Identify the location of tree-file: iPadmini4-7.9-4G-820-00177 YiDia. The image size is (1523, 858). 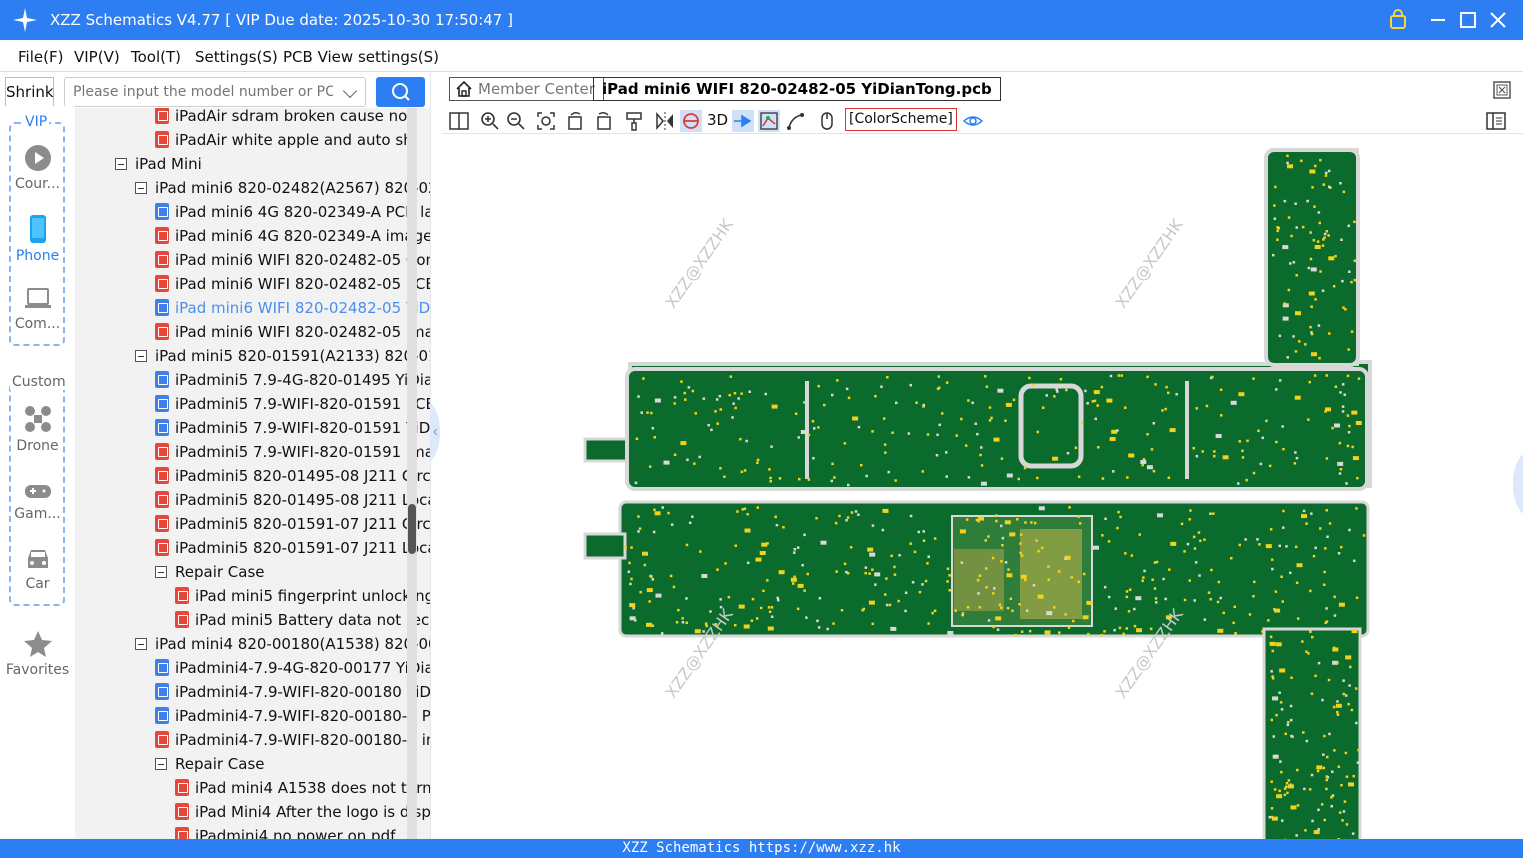
(292, 668).